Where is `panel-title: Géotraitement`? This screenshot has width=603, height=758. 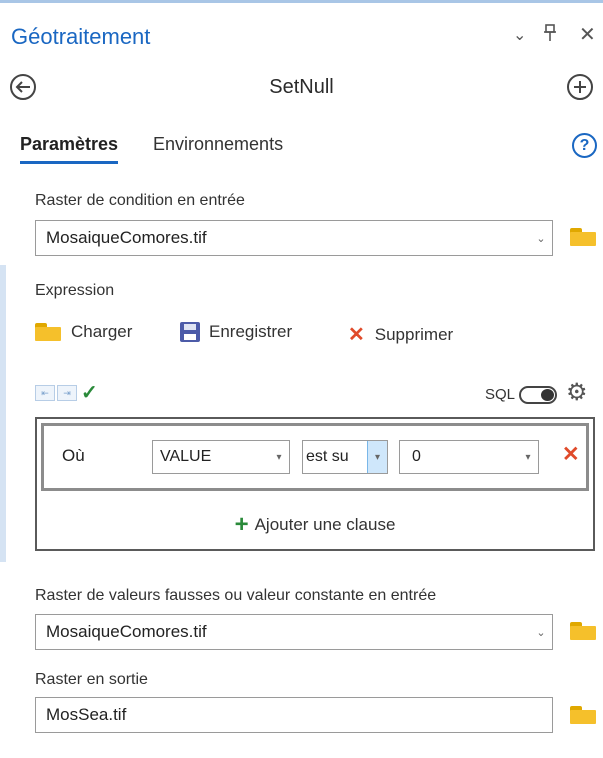 panel-title: Géotraitement is located at coordinates (81, 36).